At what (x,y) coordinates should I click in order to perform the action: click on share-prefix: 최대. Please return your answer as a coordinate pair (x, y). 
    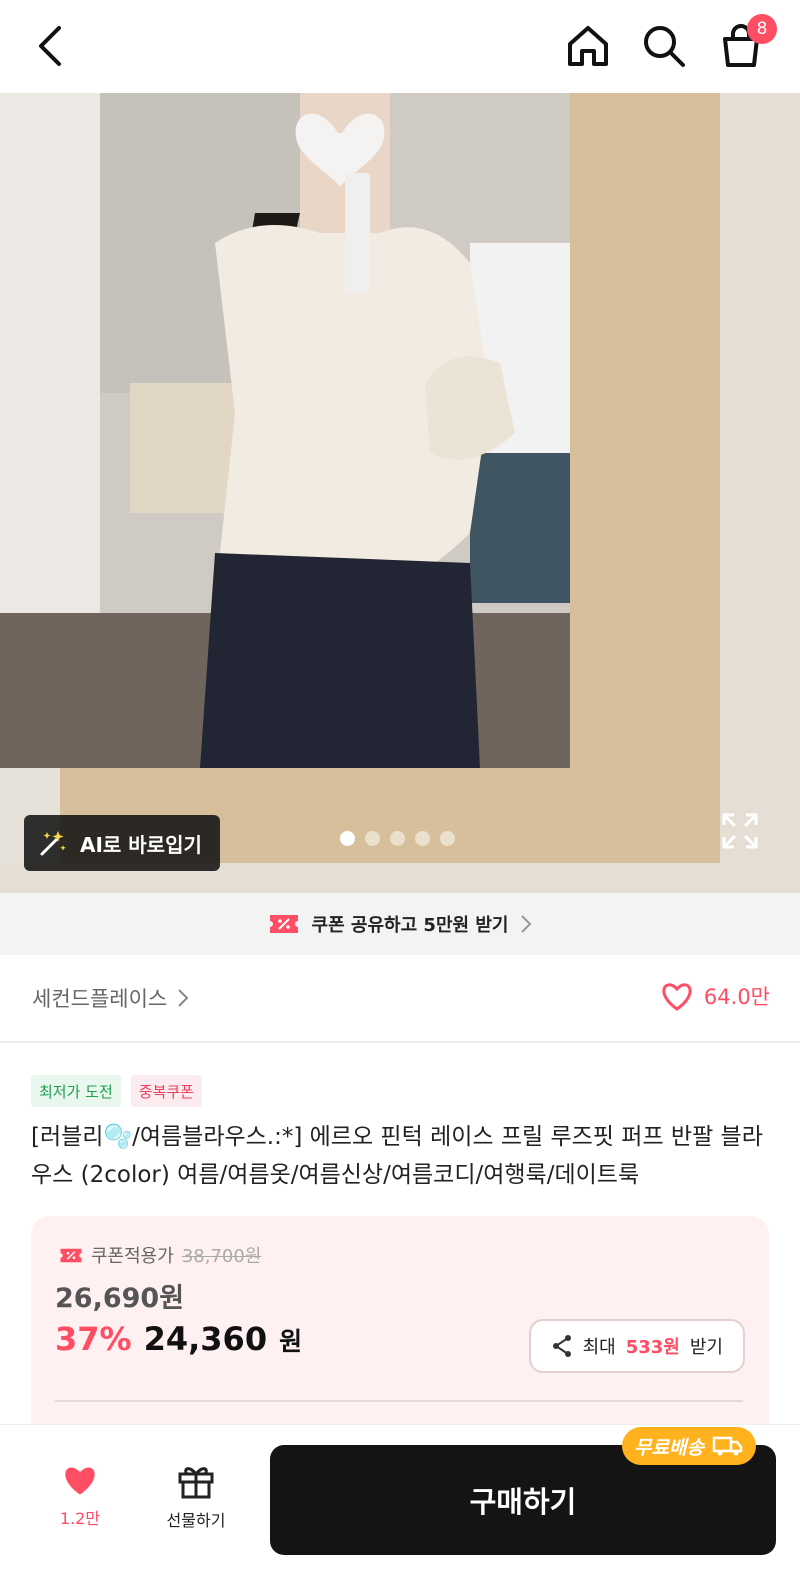
    Looking at the image, I should click on (599, 1347).